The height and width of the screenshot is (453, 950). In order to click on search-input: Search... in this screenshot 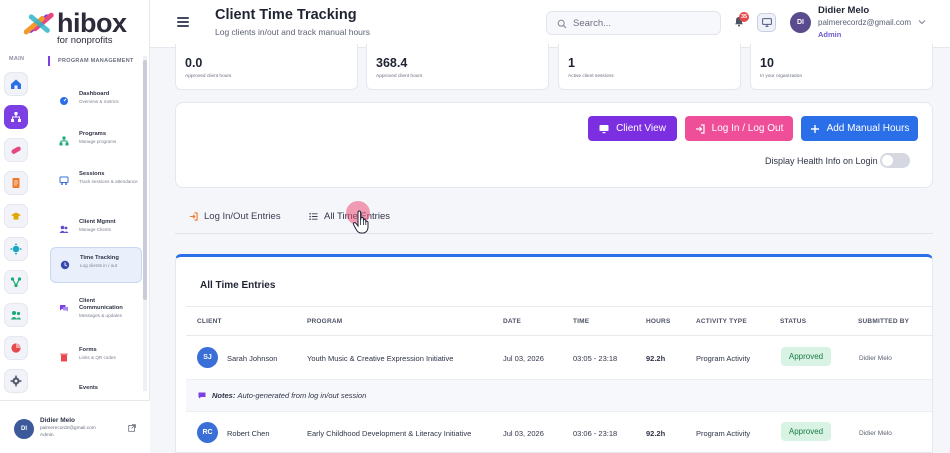, I will do `click(633, 23)`.